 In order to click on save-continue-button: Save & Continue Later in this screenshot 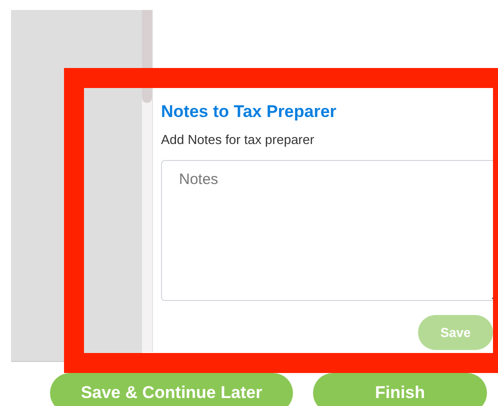, I will do `click(171, 389)`.